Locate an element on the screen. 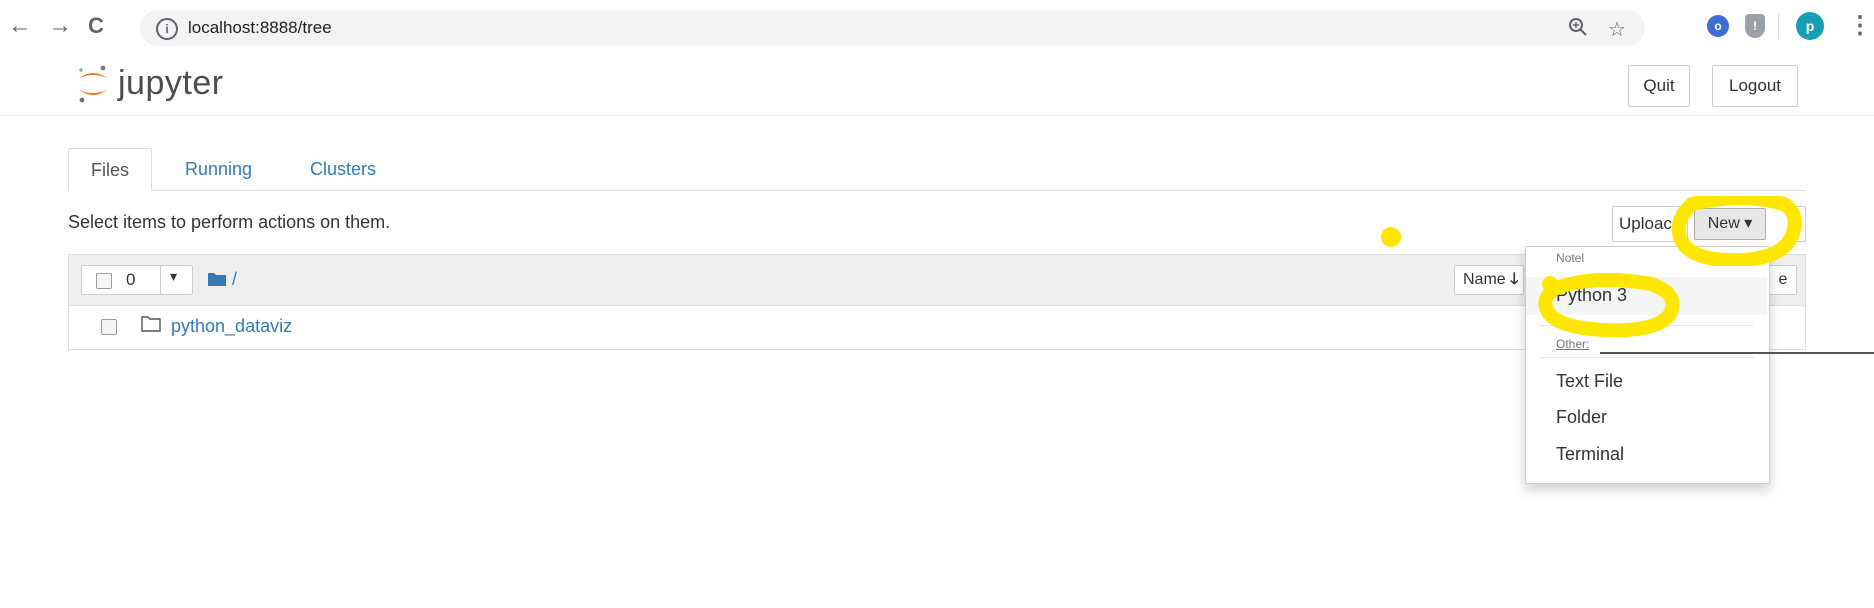 Image resolution: width=1874 pixels, height=608 pixels. tab-clusters: Clusters is located at coordinates (343, 169).